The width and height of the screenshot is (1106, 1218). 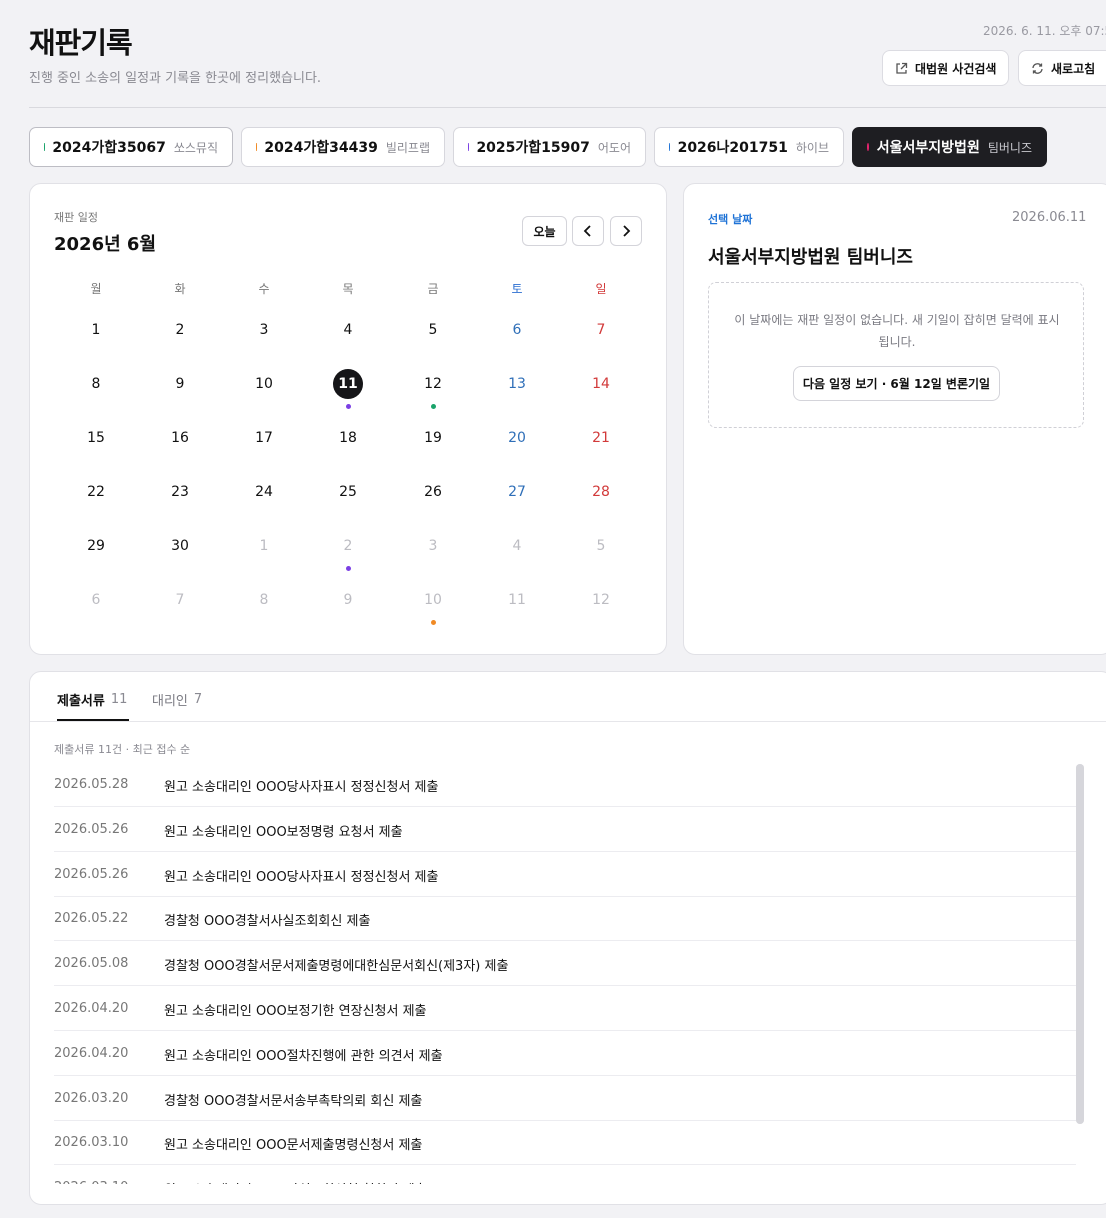 What do you see at coordinates (549, 147) in the screenshot?
I see `case-tab-2025gahap15907: 2025가합15907 어도어` at bounding box center [549, 147].